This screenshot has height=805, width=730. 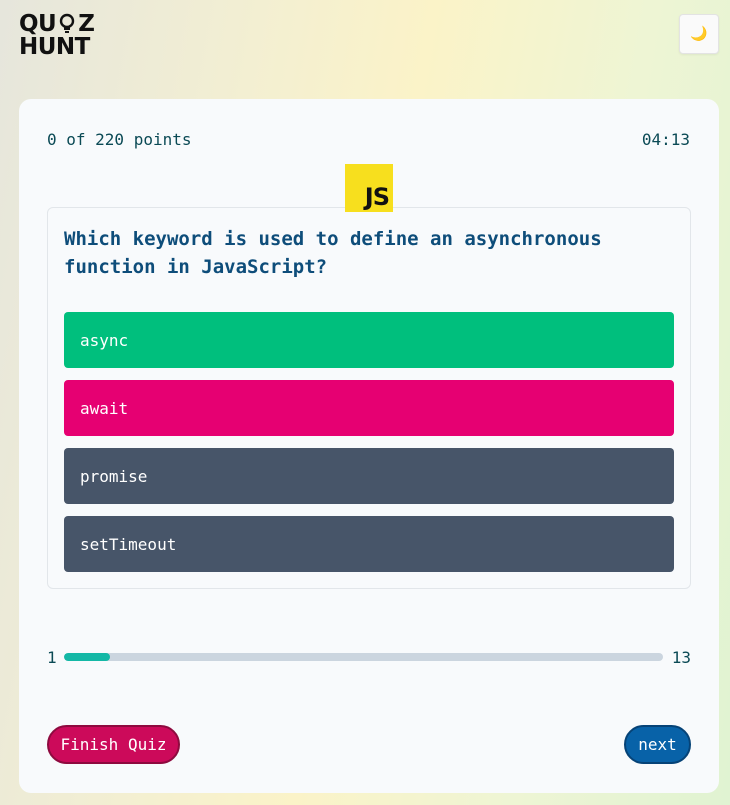 What do you see at coordinates (119, 139) in the screenshot?
I see `points-counter: 0 of 220 points` at bounding box center [119, 139].